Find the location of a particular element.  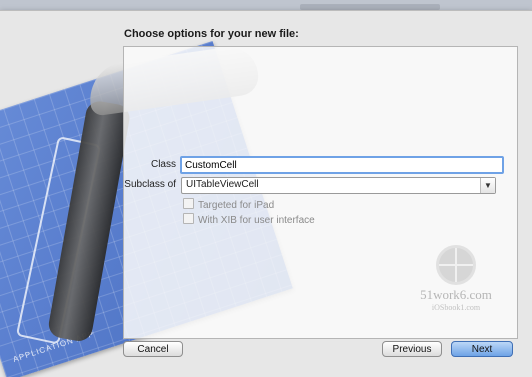

subclass-select-value: UITableViewCell is located at coordinates (222, 184).